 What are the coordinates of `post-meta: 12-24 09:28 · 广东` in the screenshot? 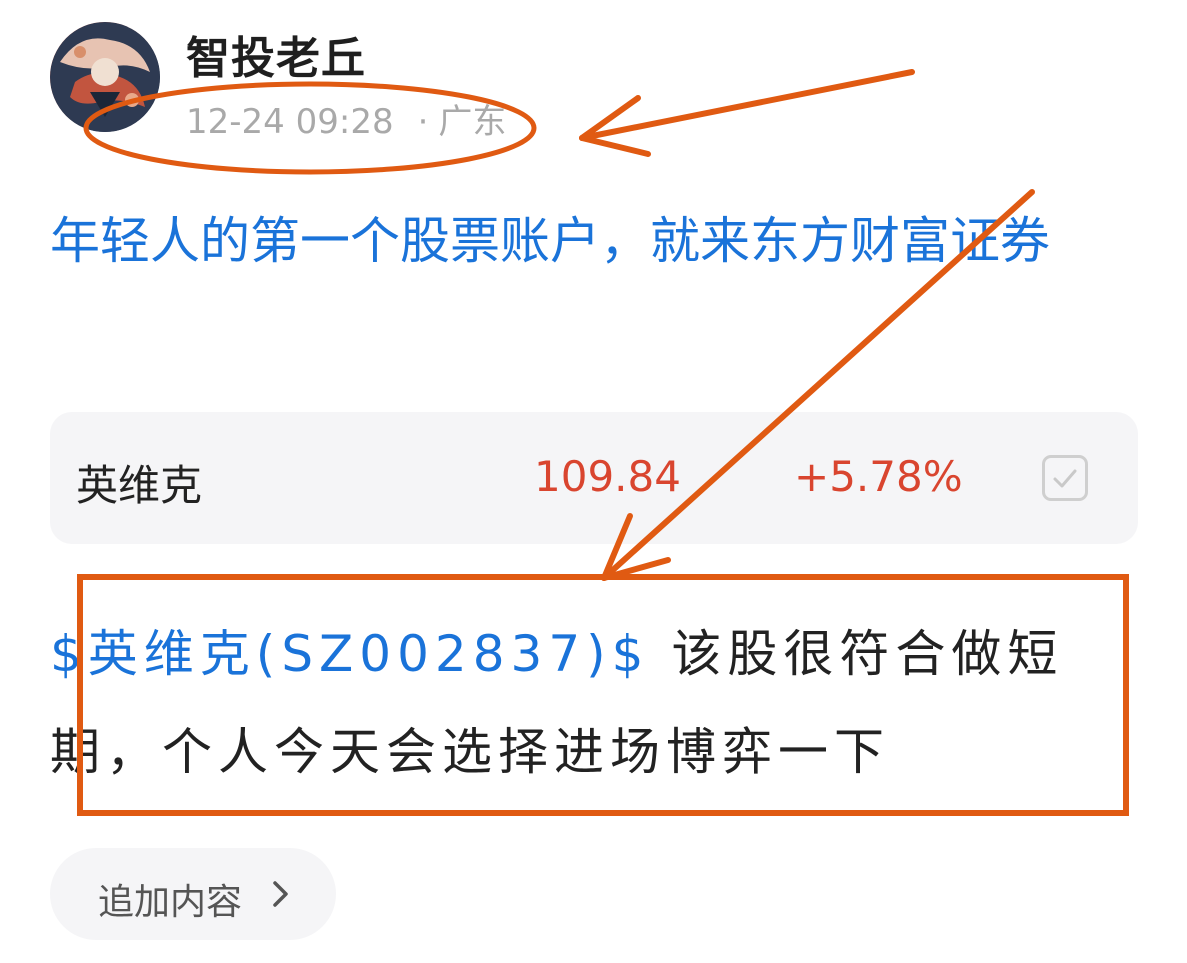 It's located at (346, 118).